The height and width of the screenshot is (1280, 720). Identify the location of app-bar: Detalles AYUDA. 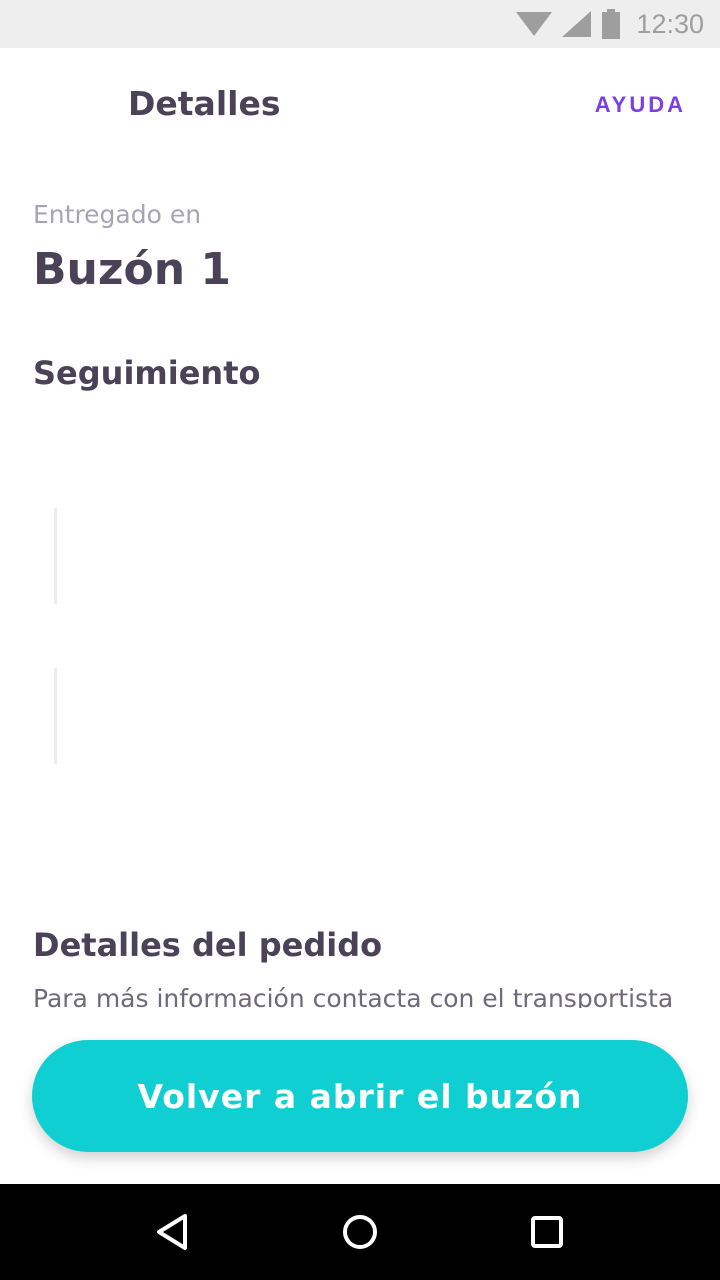
(360, 106).